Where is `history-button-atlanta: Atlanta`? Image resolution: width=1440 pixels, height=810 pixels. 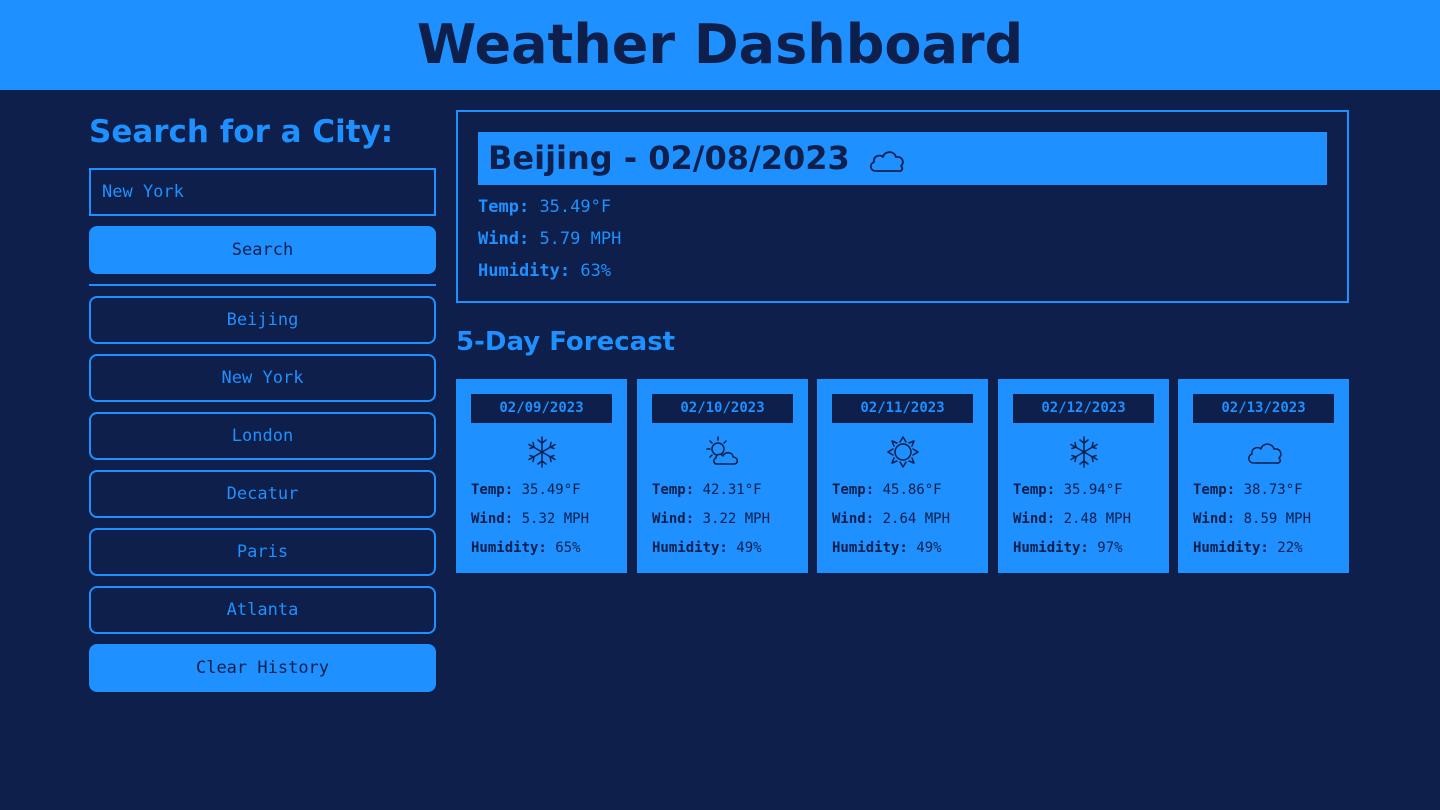 history-button-atlanta: Atlanta is located at coordinates (262, 610).